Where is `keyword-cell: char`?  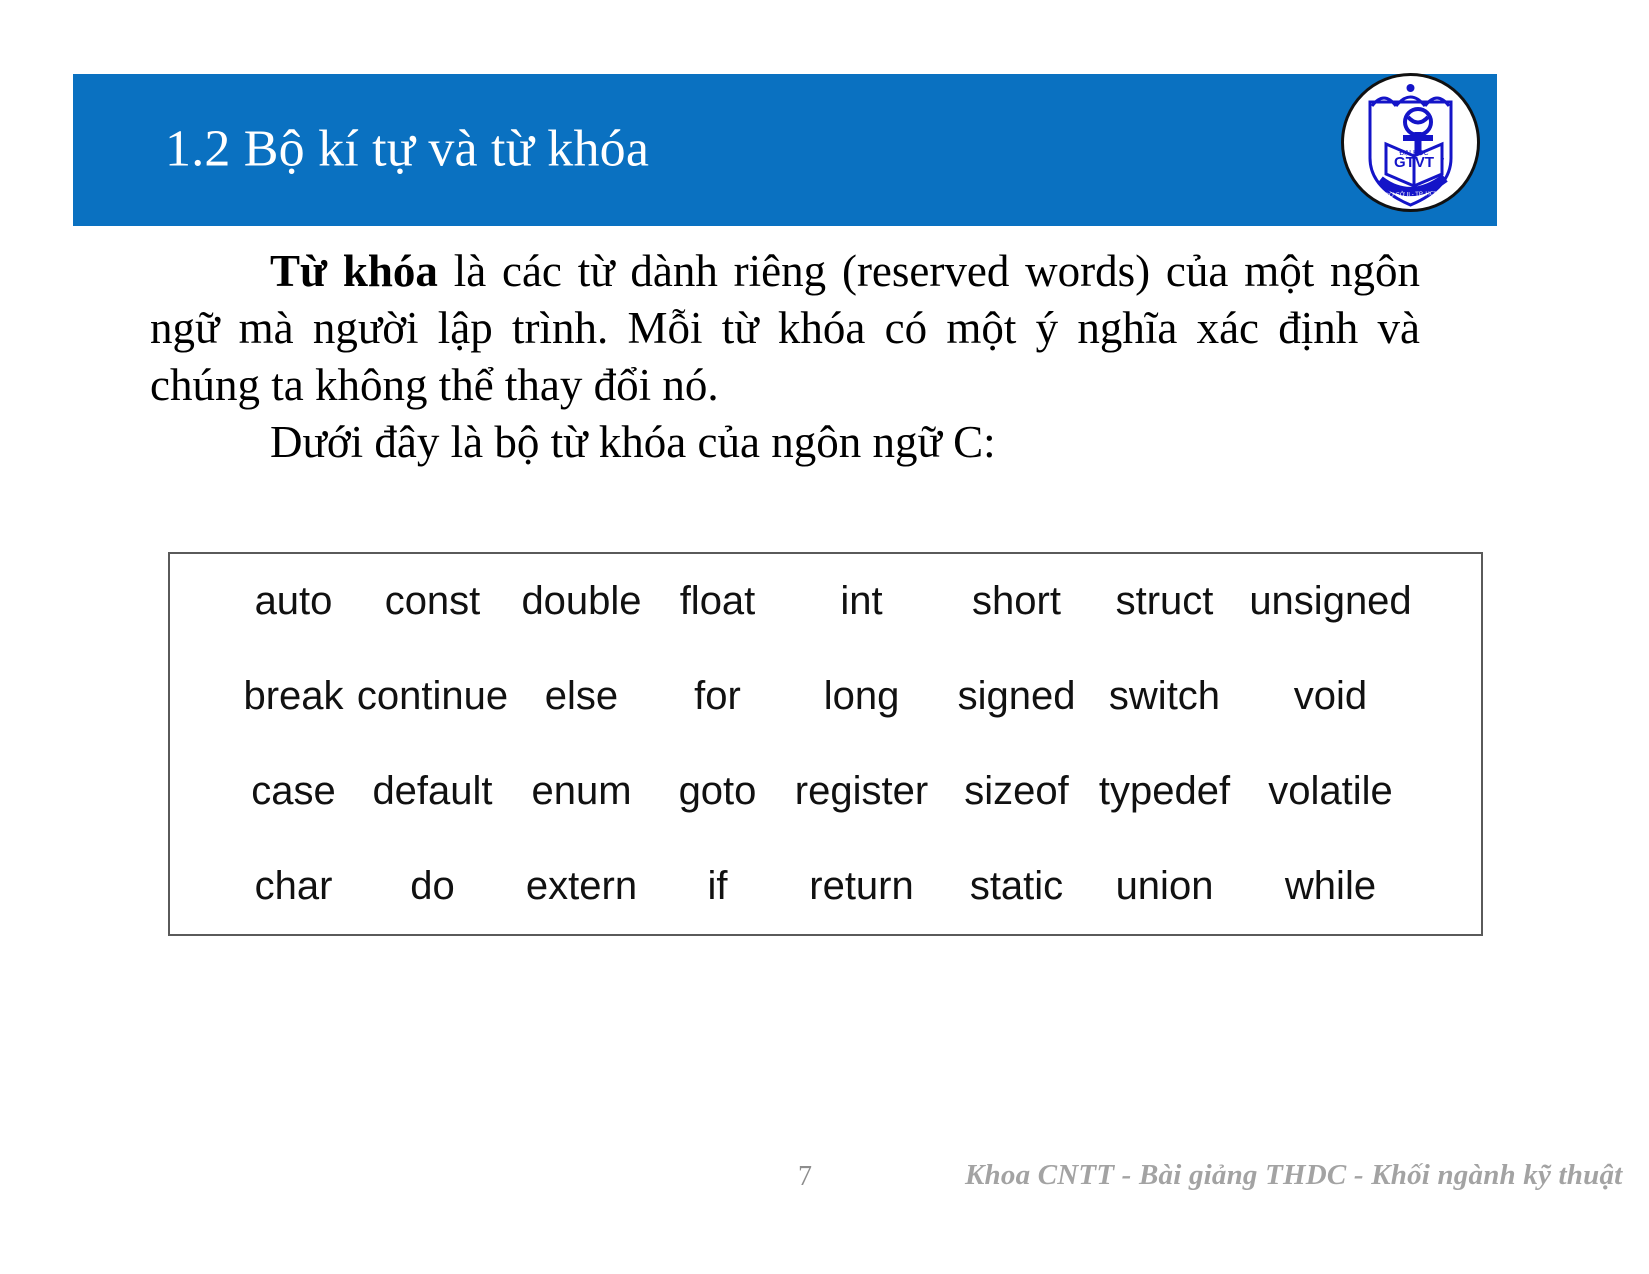
keyword-cell: char is located at coordinates (293, 886).